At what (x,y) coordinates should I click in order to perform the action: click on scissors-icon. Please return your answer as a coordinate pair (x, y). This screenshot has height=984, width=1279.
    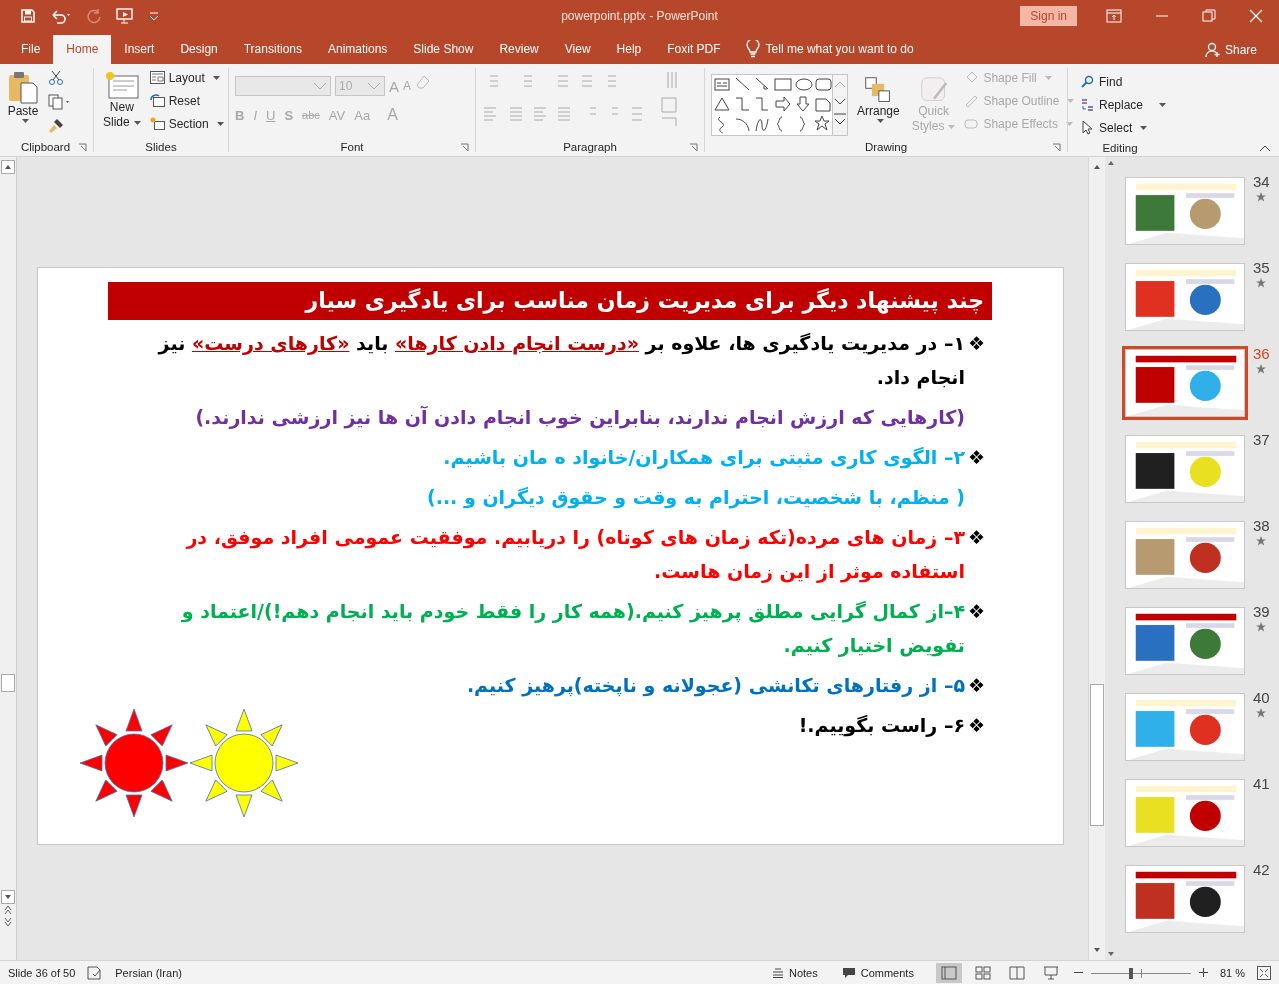
    Looking at the image, I should click on (56, 78).